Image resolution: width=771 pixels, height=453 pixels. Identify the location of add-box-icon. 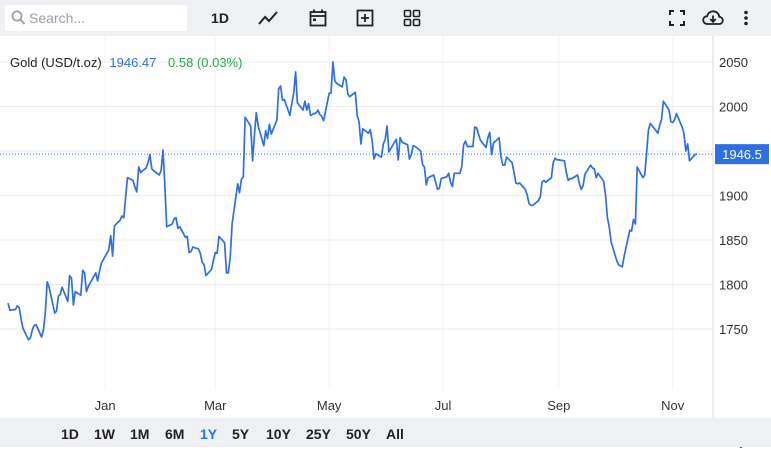
(365, 18).